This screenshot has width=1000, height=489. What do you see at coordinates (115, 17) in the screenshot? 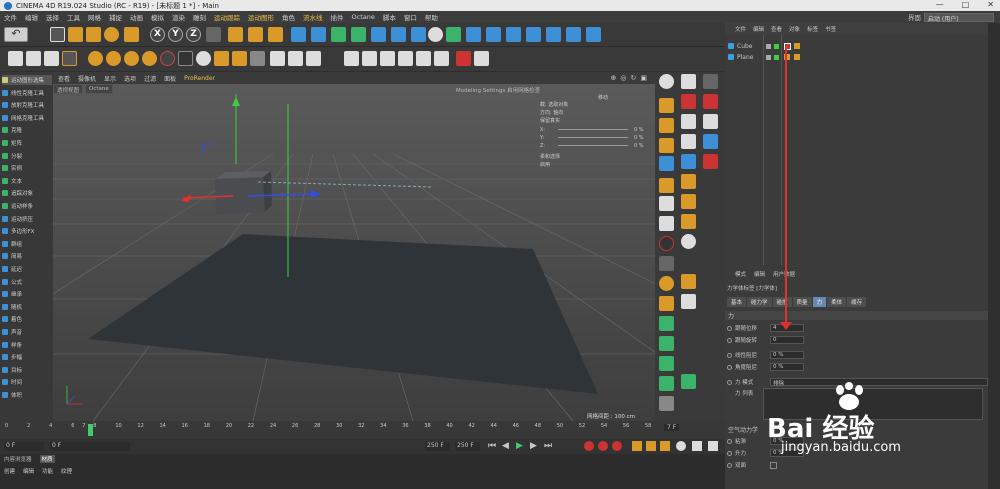
I see `menu-item: 捕捉` at bounding box center [115, 17].